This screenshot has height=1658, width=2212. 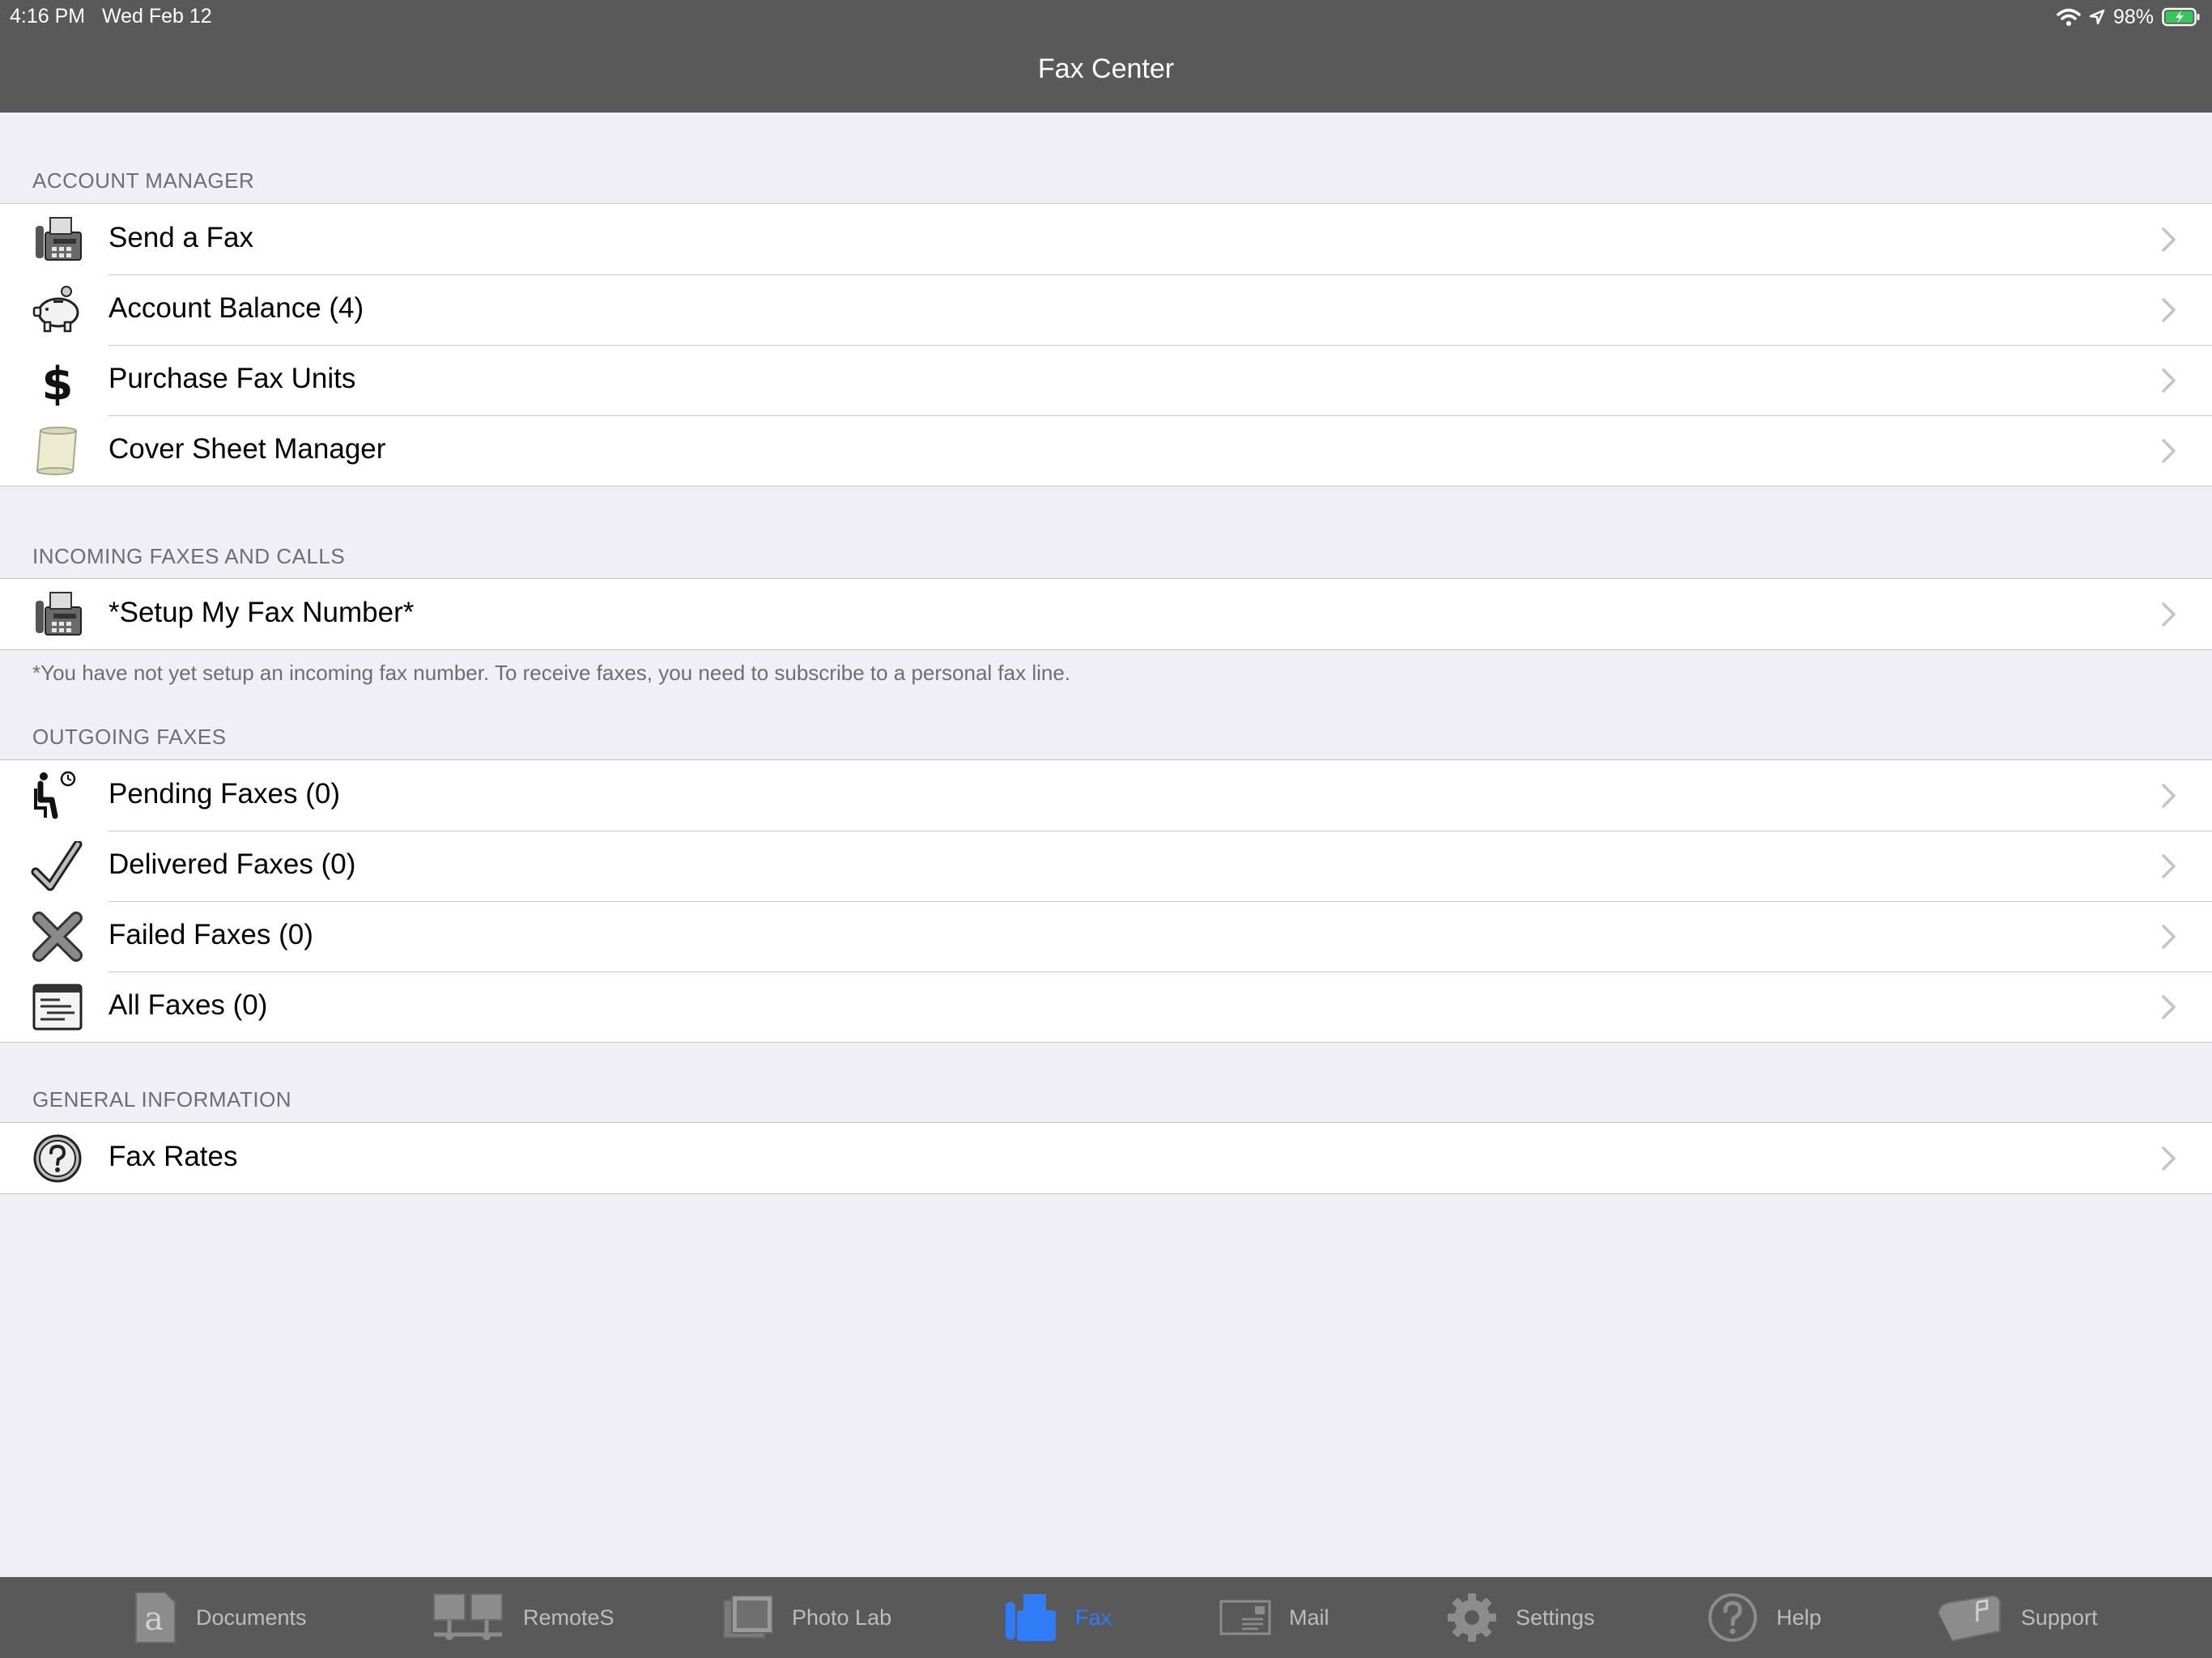 I want to click on section-header-outgoing: OUTGOING FAXES, so click(x=130, y=737).